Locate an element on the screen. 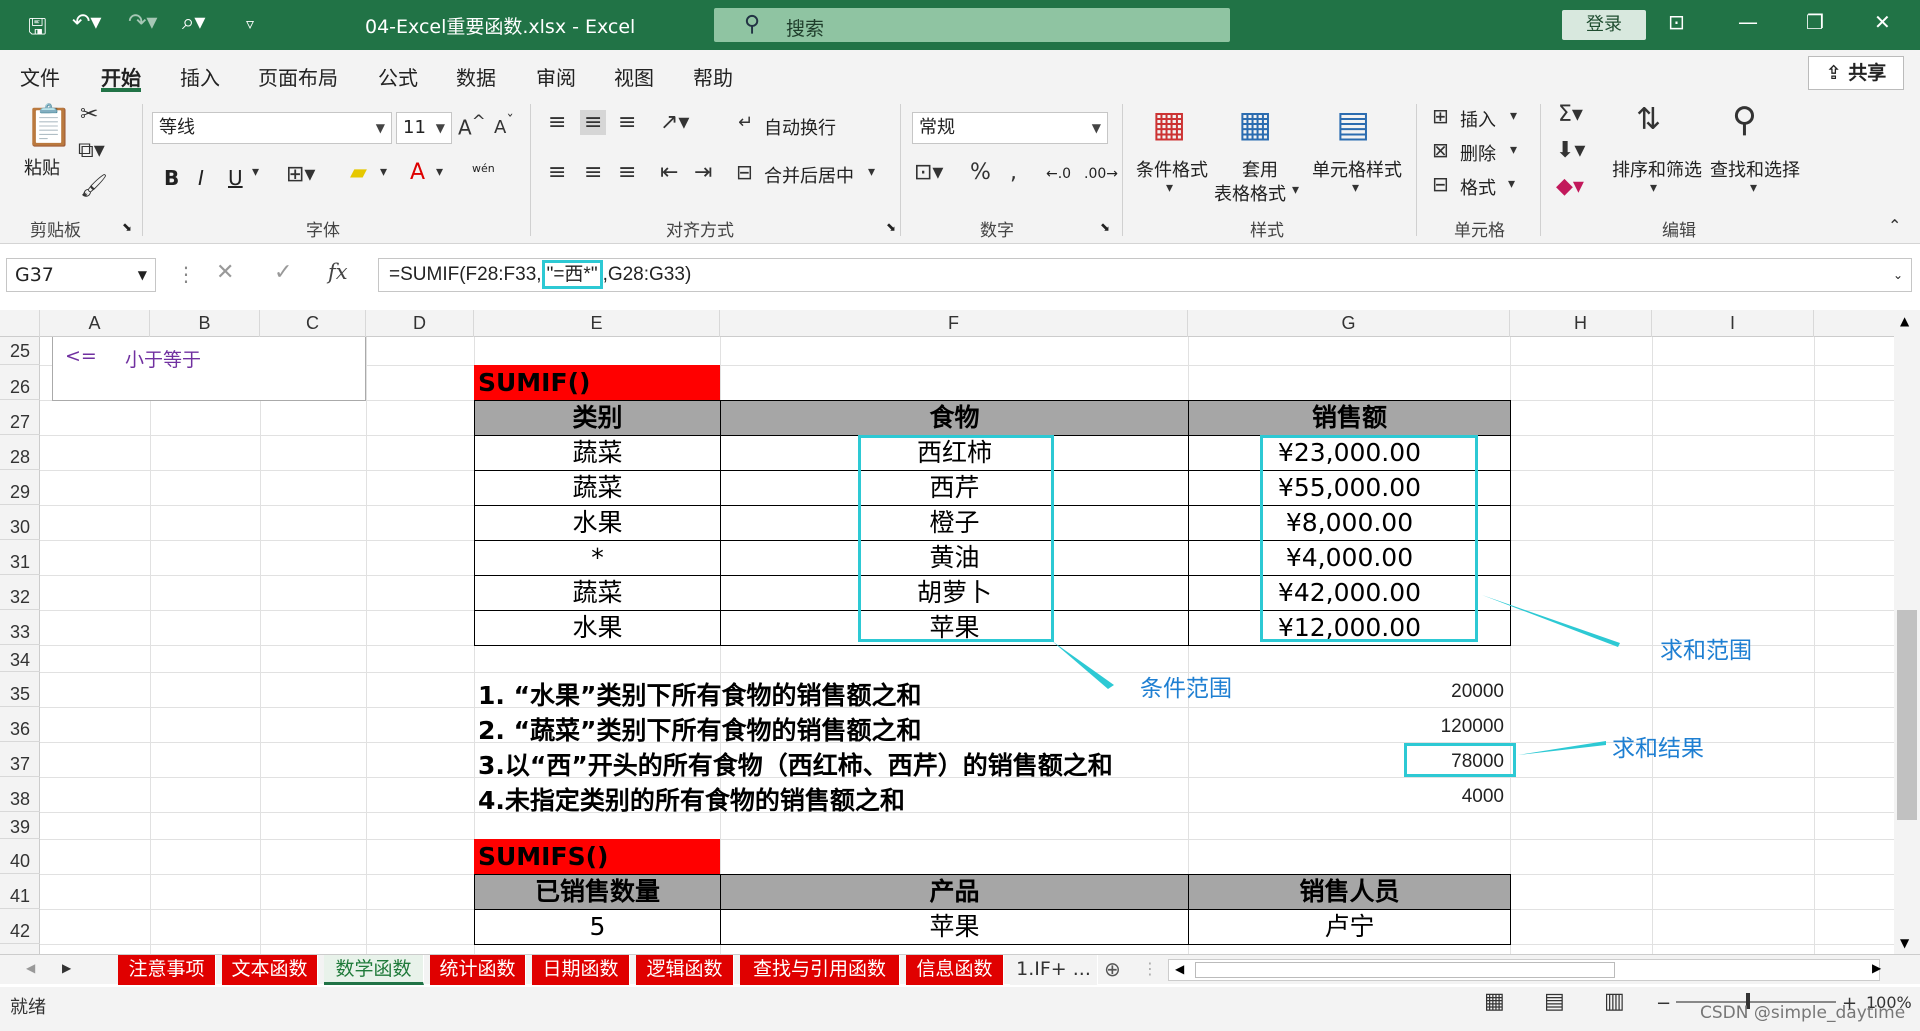  column-header-i: I is located at coordinates (1733, 323).